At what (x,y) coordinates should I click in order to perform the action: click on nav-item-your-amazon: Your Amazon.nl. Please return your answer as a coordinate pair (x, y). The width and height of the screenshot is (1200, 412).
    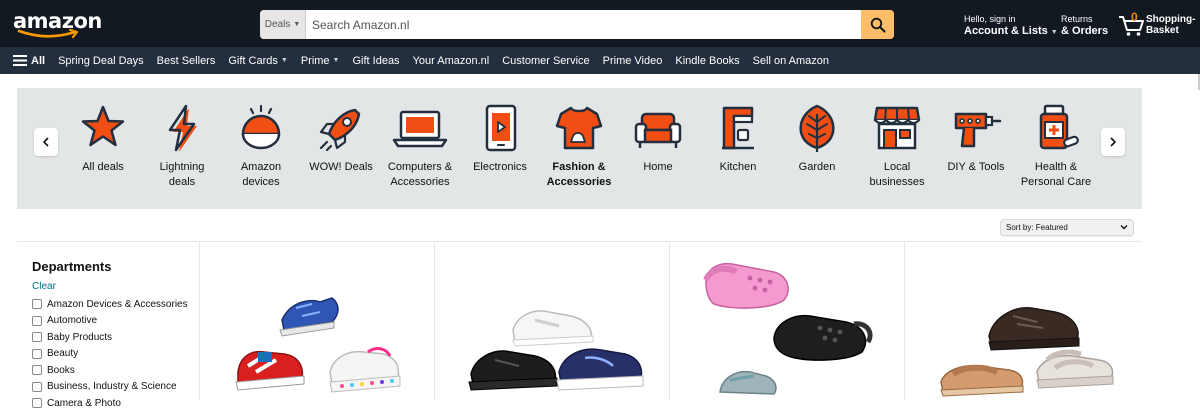
    Looking at the image, I should click on (451, 61).